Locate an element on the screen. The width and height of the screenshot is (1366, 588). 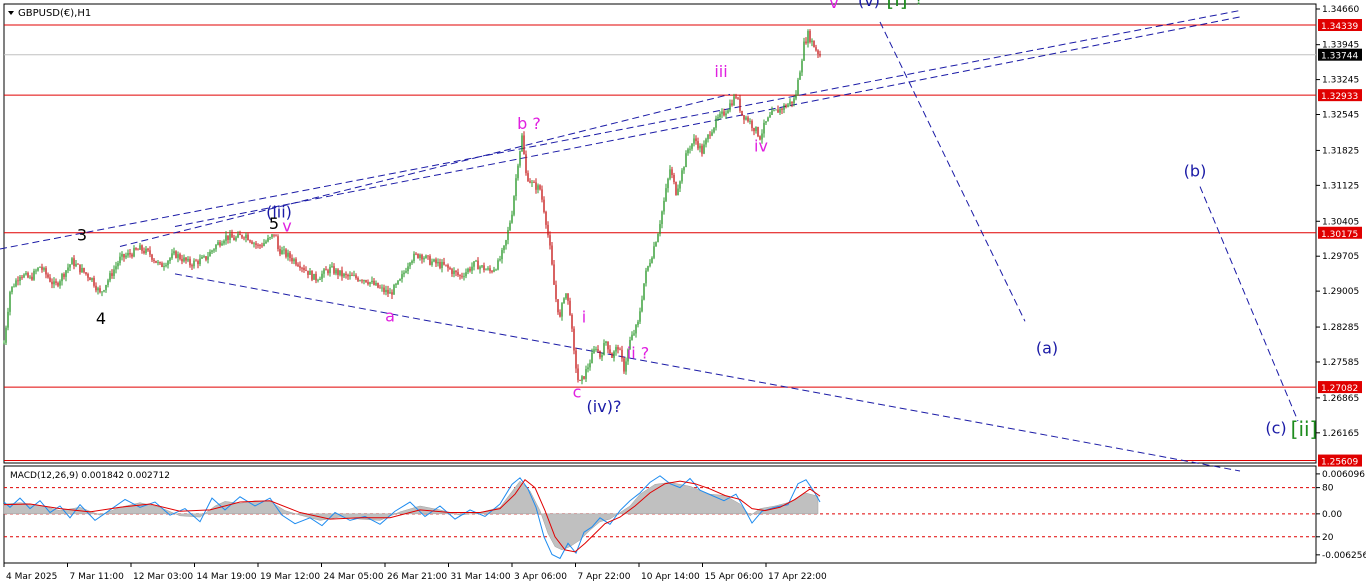
macd-axis-label: 0.00 is located at coordinates (1332, 515).